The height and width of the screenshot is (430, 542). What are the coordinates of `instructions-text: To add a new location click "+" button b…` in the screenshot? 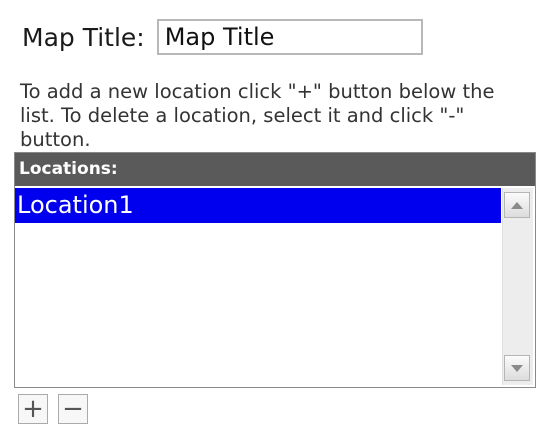 It's located at (257, 115).